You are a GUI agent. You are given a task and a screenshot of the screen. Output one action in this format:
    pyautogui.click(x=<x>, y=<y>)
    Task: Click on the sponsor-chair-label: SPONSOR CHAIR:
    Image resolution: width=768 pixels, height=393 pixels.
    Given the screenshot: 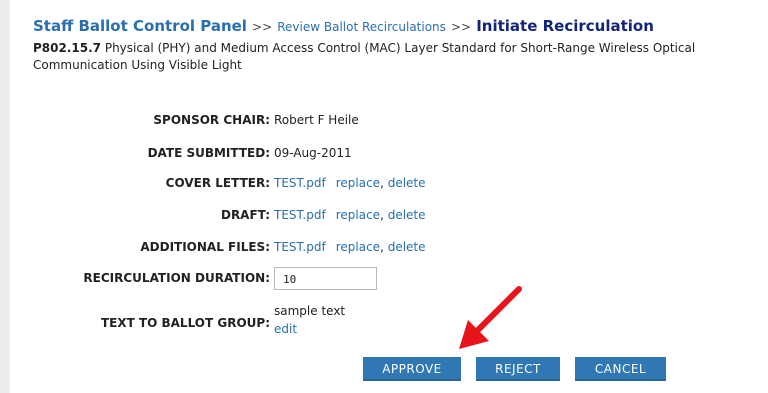 What is the action you would take?
    pyautogui.click(x=211, y=120)
    